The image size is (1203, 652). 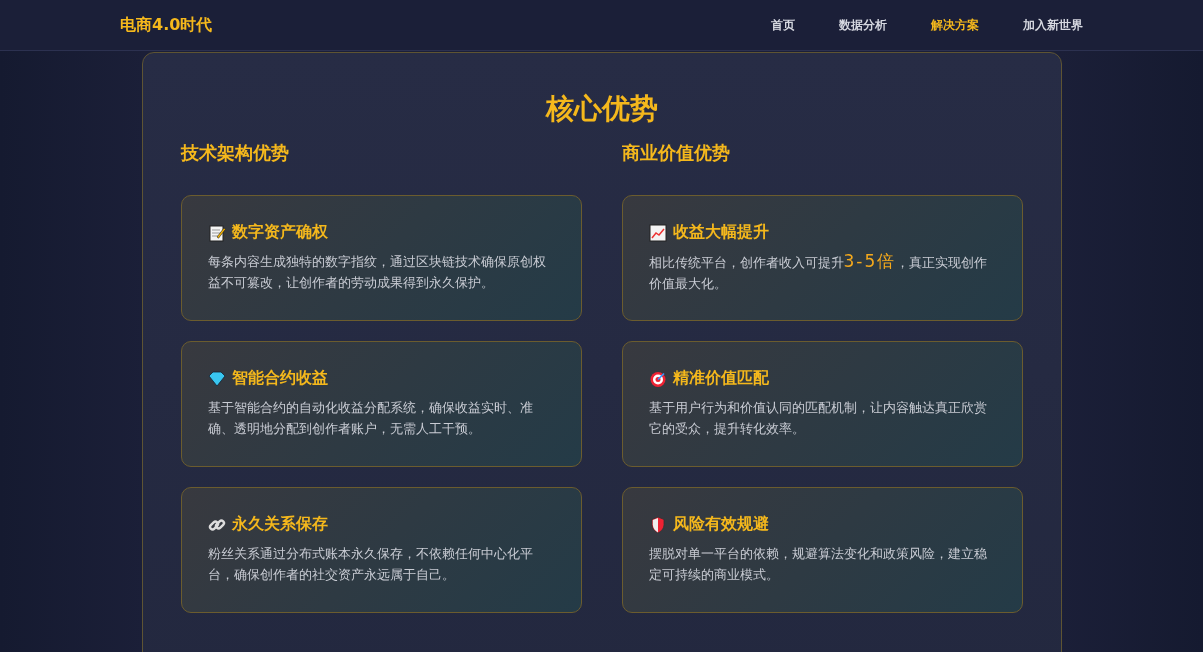 What do you see at coordinates (676, 153) in the screenshot?
I see `column-heading: 商业价值优势` at bounding box center [676, 153].